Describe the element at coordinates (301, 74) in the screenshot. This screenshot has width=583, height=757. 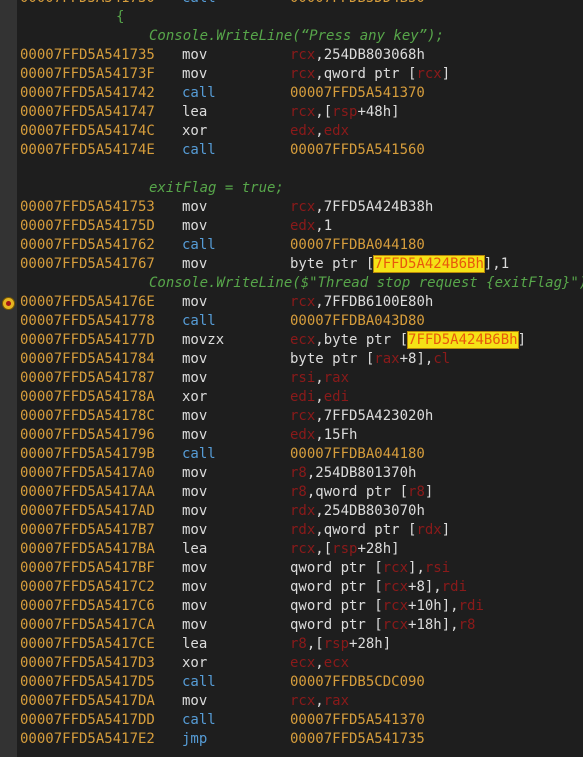
I see `asm-line: 00007FFD5A54173F mov rcx,qword ptr [rcx]` at that location.